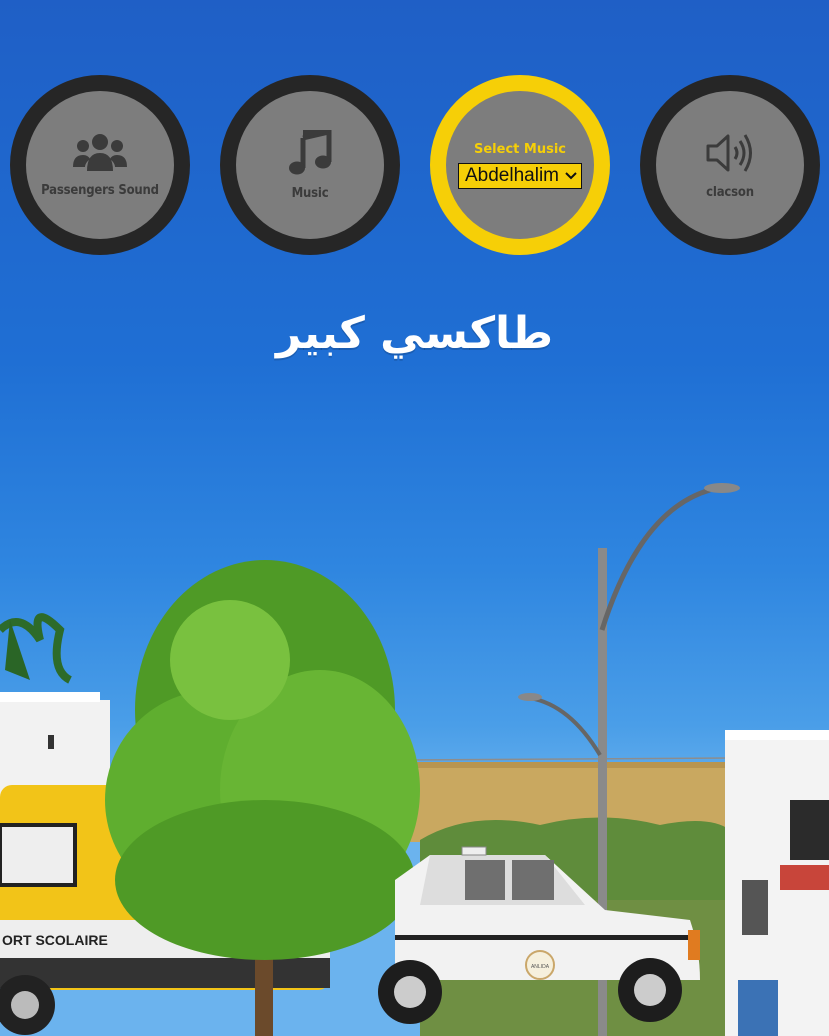 This screenshot has height=1036, width=829. What do you see at coordinates (520, 149) in the screenshot?
I see `select-music-label: Select Music` at bounding box center [520, 149].